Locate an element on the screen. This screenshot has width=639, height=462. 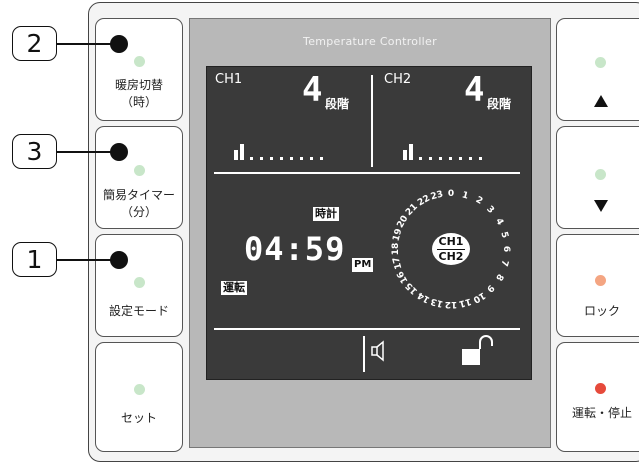
lcd-divider-bottom is located at coordinates (367, 329).